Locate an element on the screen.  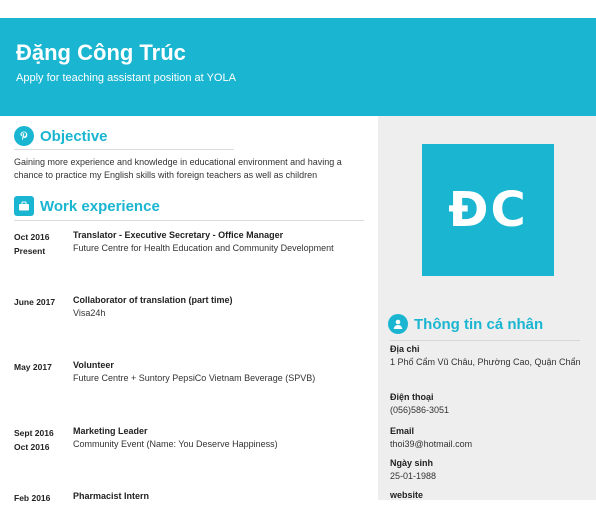
email-label: Email is located at coordinates (402, 431).